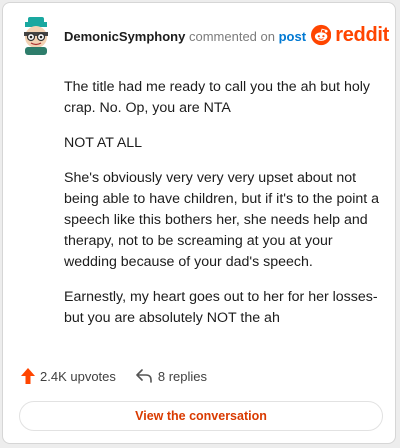  I want to click on upvote-button: 2.4K upvotes, so click(68, 376).